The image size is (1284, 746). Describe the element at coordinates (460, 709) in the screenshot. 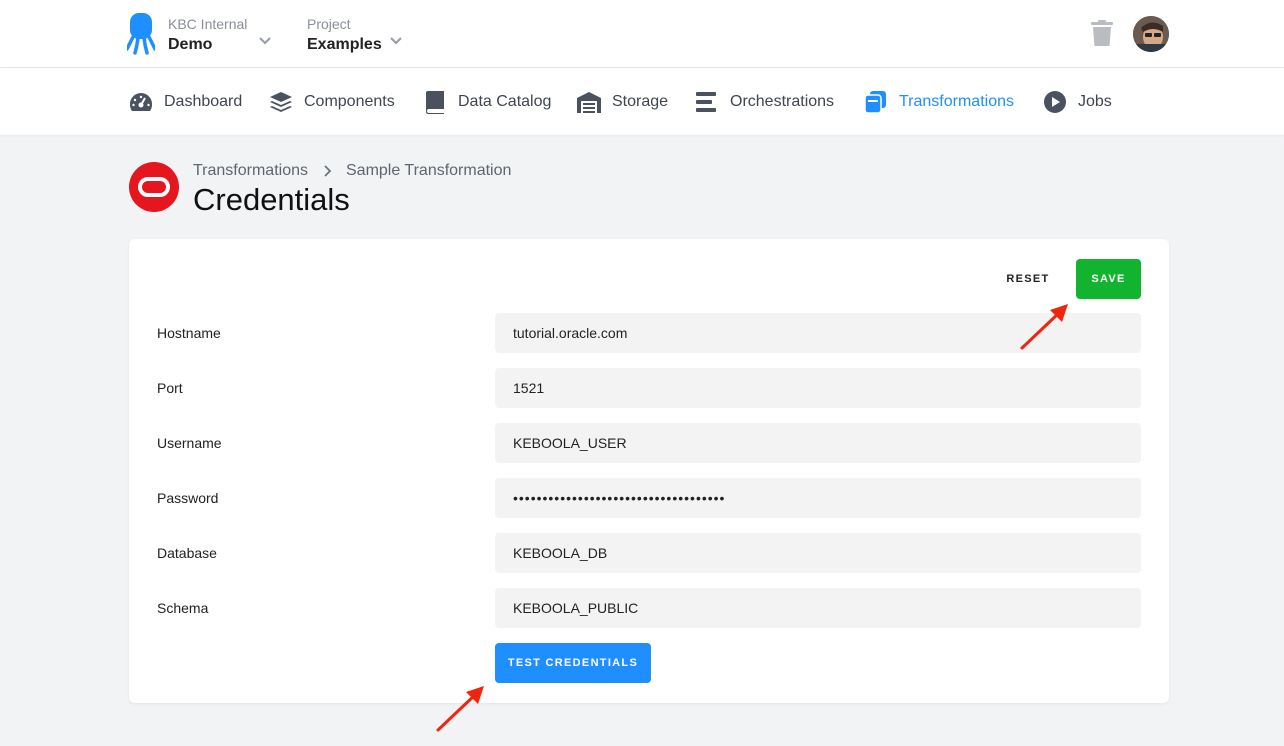

I see `annotation-arrow-test` at that location.